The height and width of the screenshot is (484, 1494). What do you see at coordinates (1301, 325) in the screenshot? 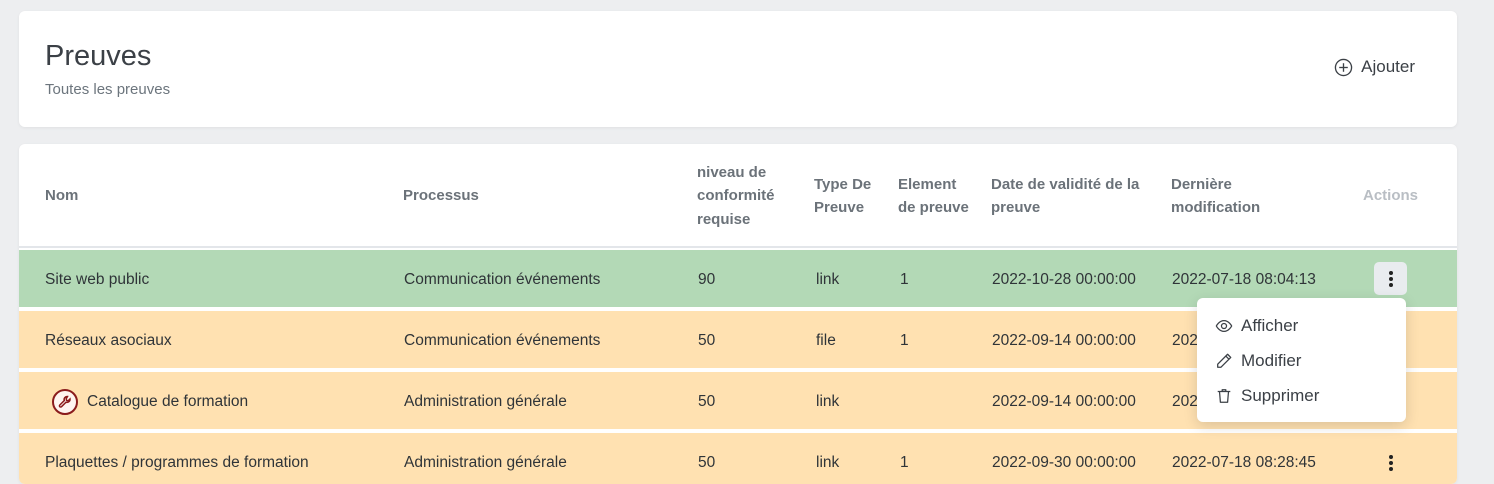
I see `menu-item-afficher: Afficher` at bounding box center [1301, 325].